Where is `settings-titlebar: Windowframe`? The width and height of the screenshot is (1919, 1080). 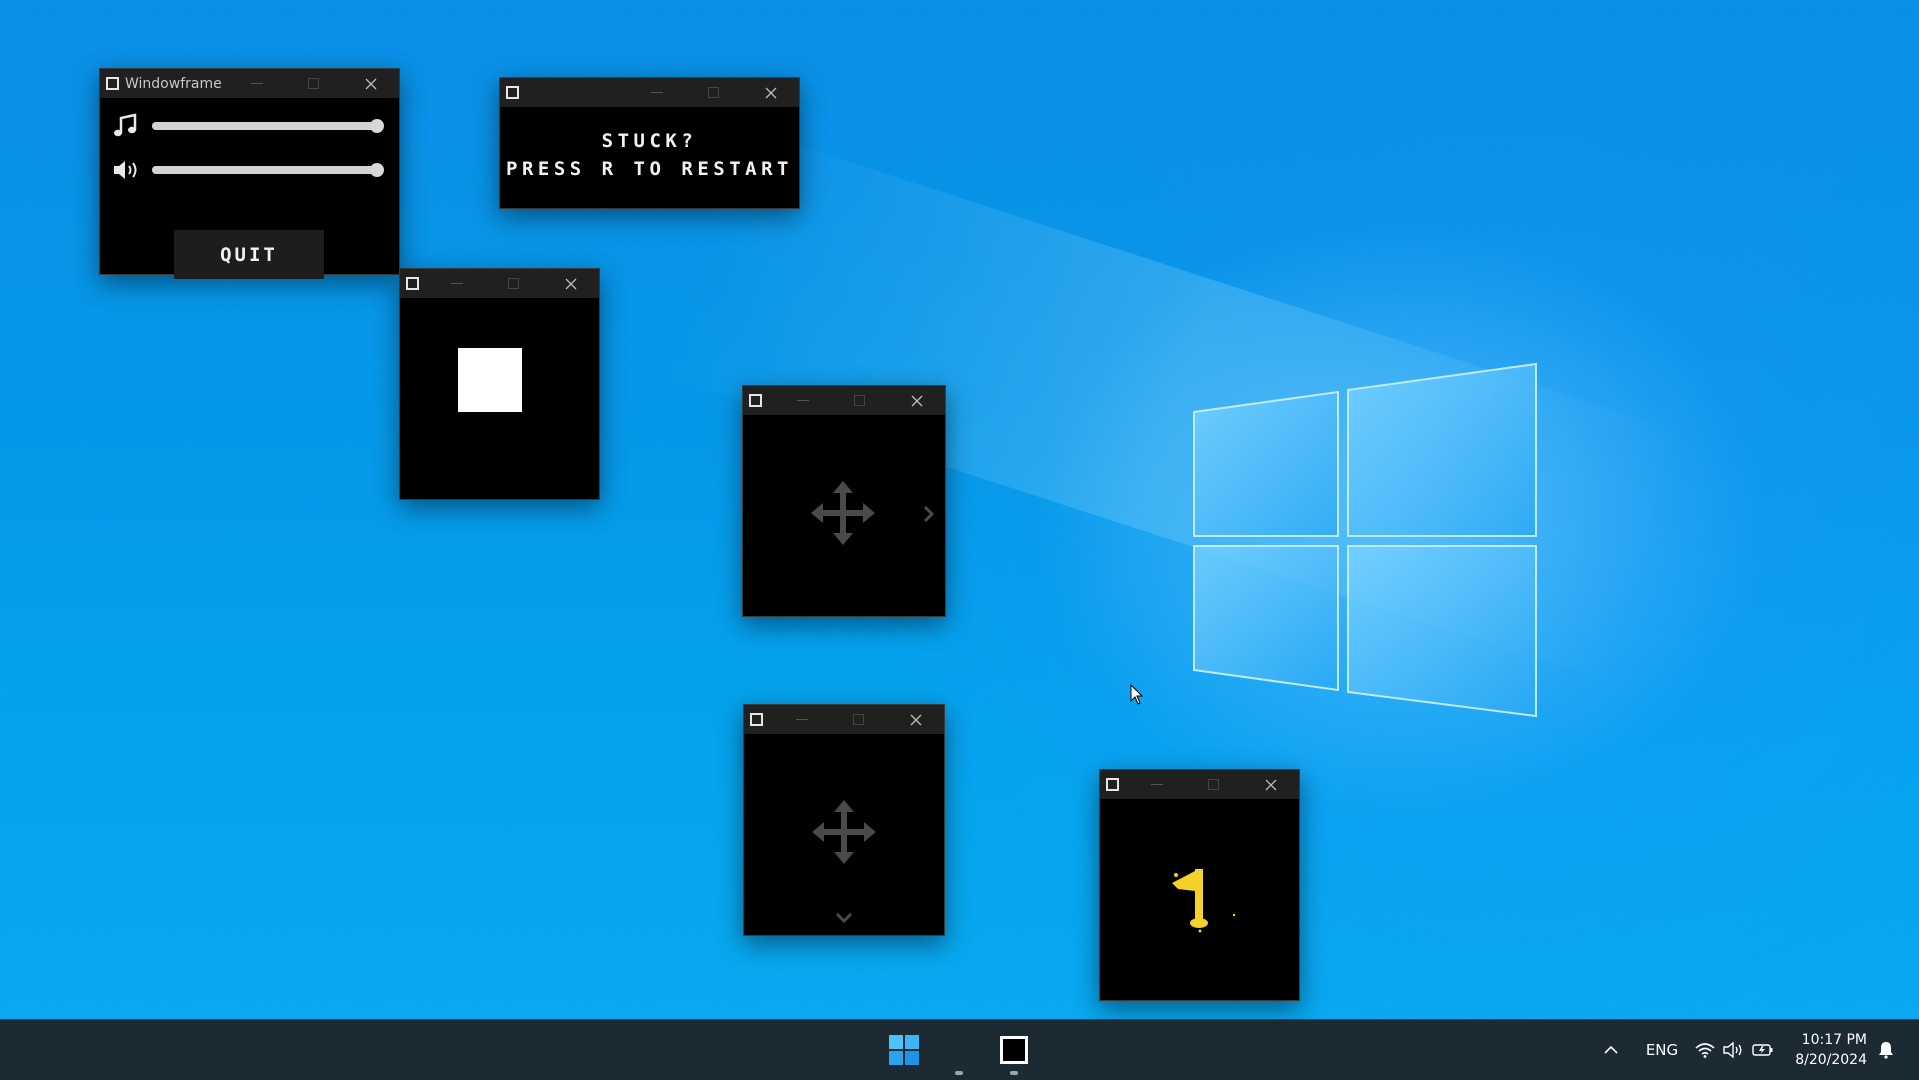 settings-titlebar: Windowframe is located at coordinates (249, 83).